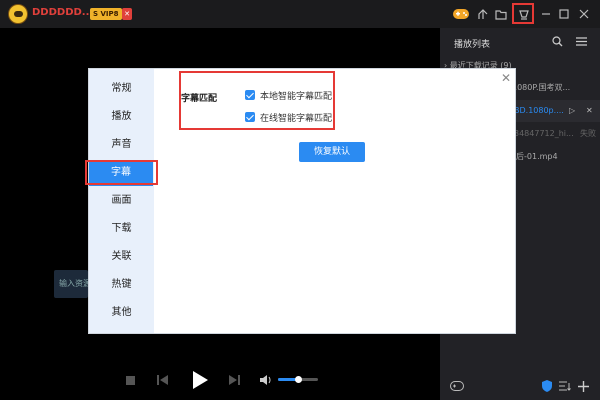 The image size is (600, 400). I want to click on subtitle-match-highlight-box, so click(257, 100).